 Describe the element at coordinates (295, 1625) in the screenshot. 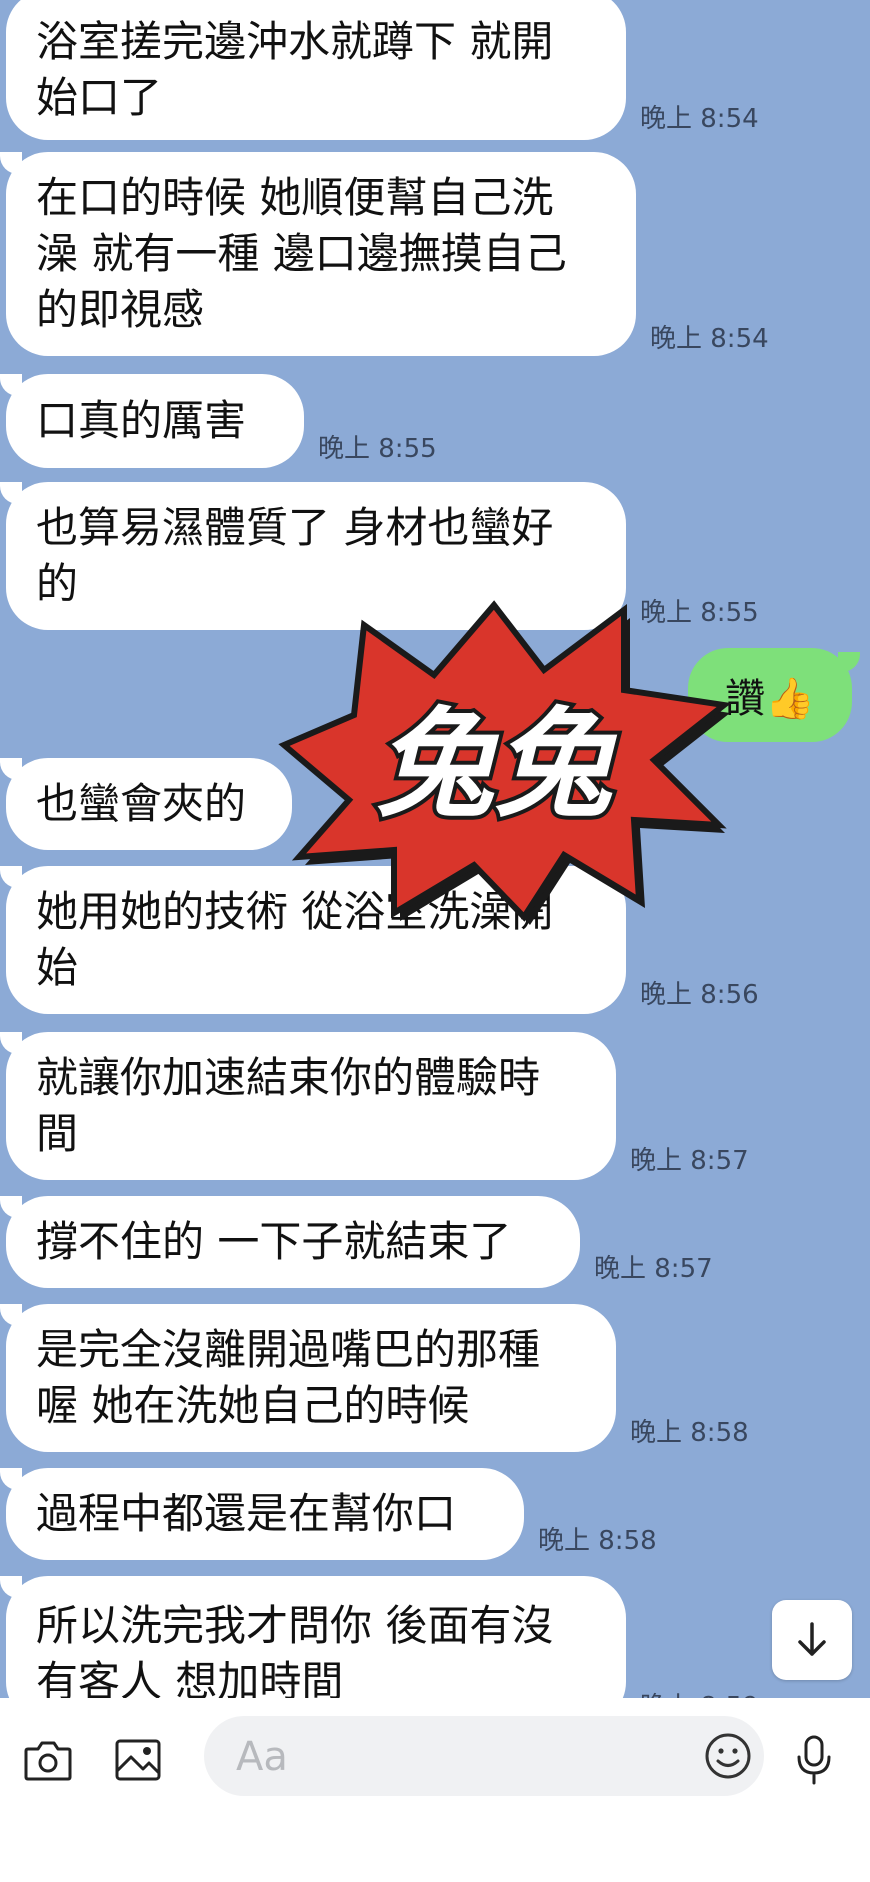

I see `message-text: 所以洗完我才問你 後面有沒` at that location.